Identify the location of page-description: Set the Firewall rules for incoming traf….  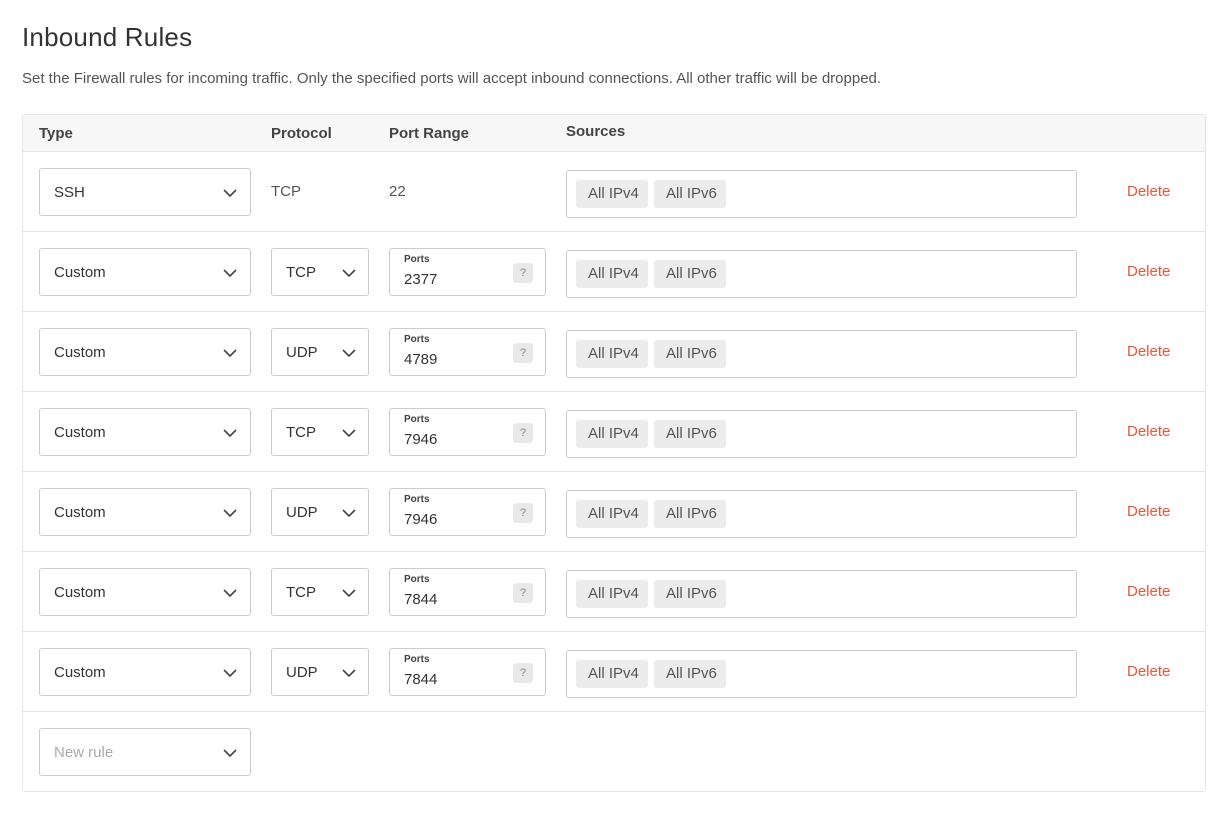
(452, 78).